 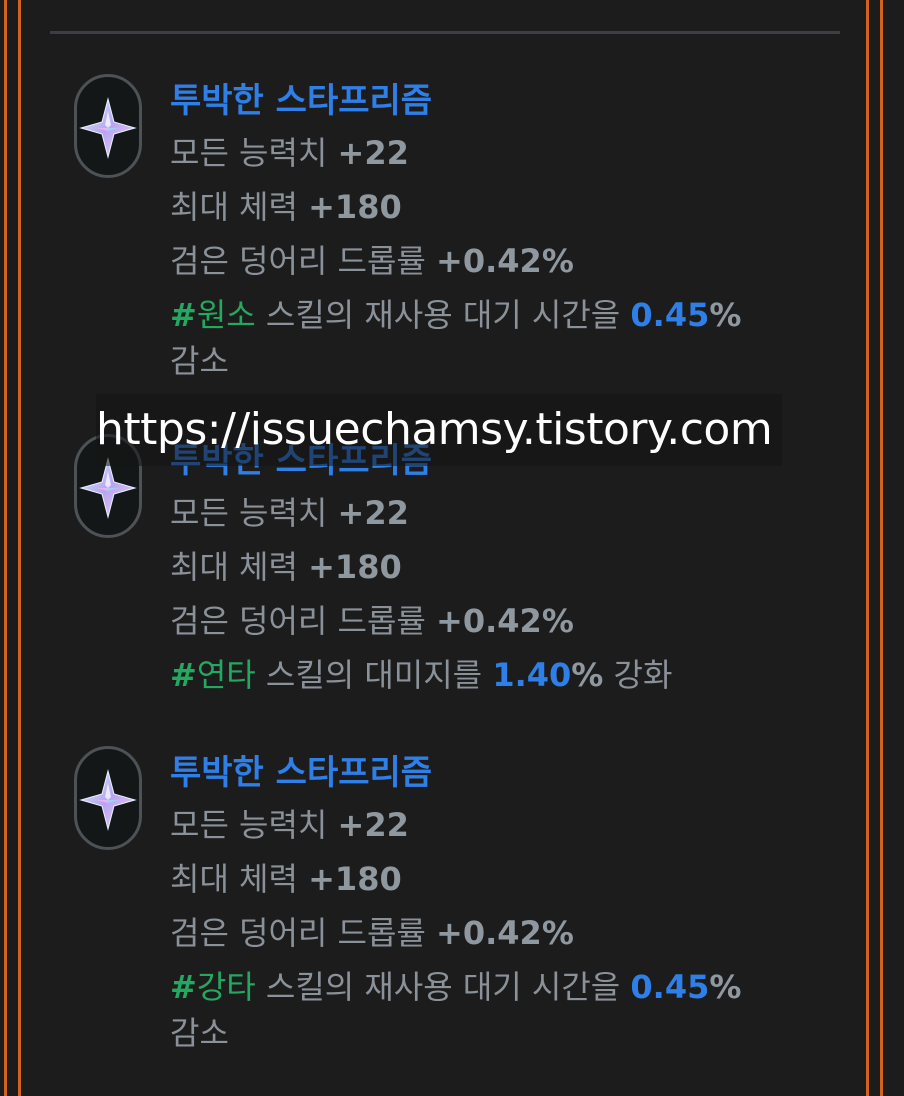 What do you see at coordinates (374, 675) in the screenshot?
I see `skill-description: 스킬의 대미지를` at bounding box center [374, 675].